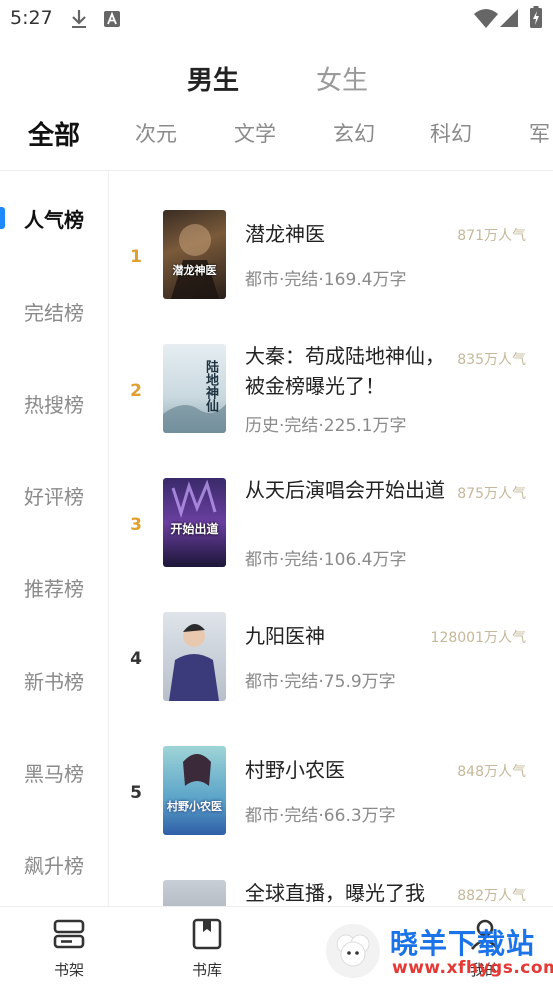  Describe the element at coordinates (54, 218) in the screenshot. I see `sidebar-item-popular: 人气榜` at that location.